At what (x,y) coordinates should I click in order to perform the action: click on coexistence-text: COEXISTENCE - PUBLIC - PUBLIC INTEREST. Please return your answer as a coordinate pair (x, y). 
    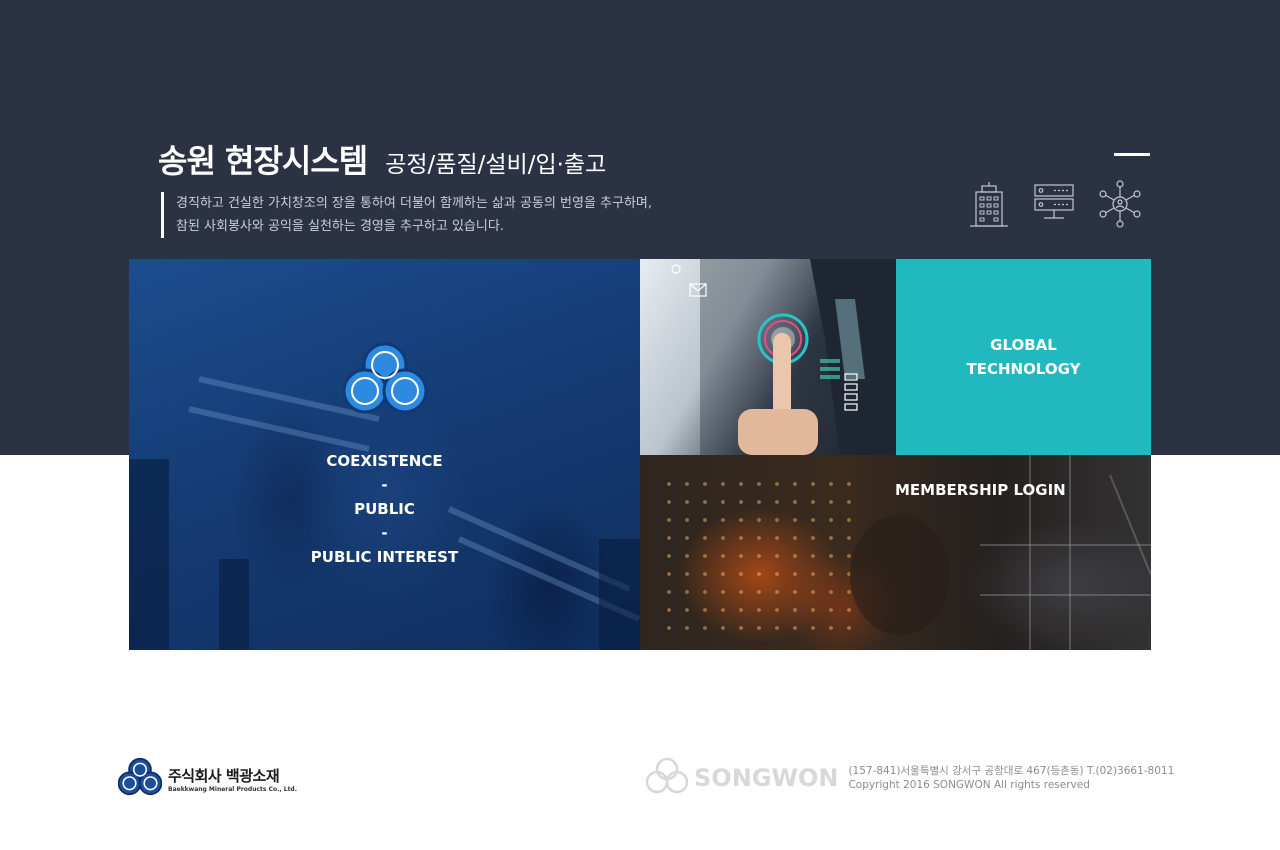
    Looking at the image, I should click on (384, 509).